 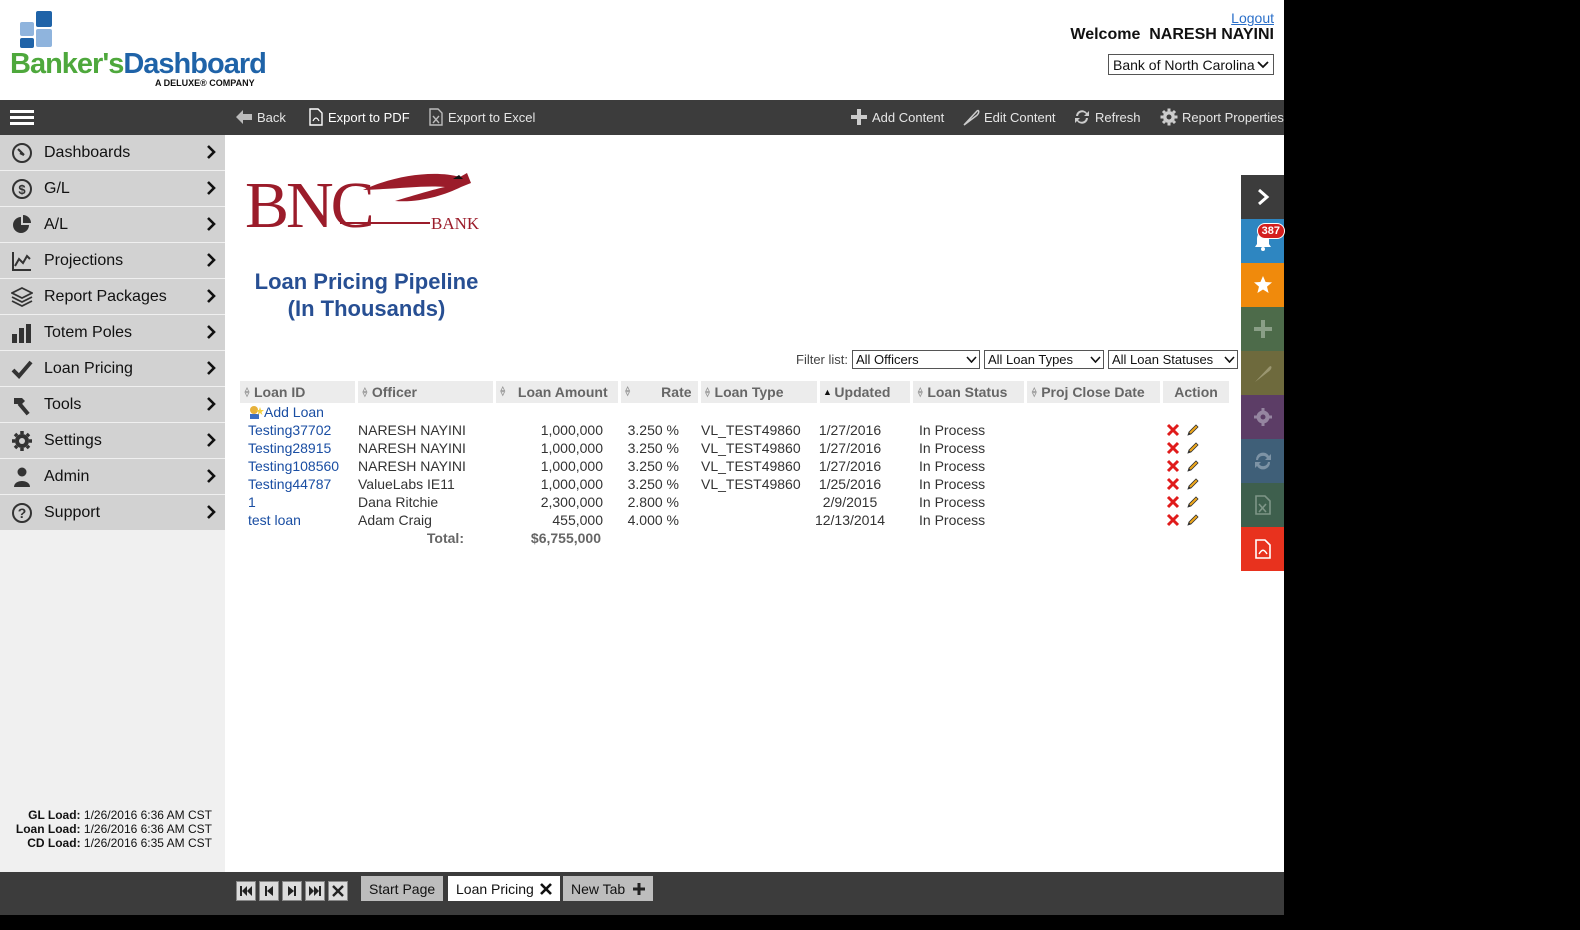 I want to click on chevron-down-icon, so click(x=1229, y=359).